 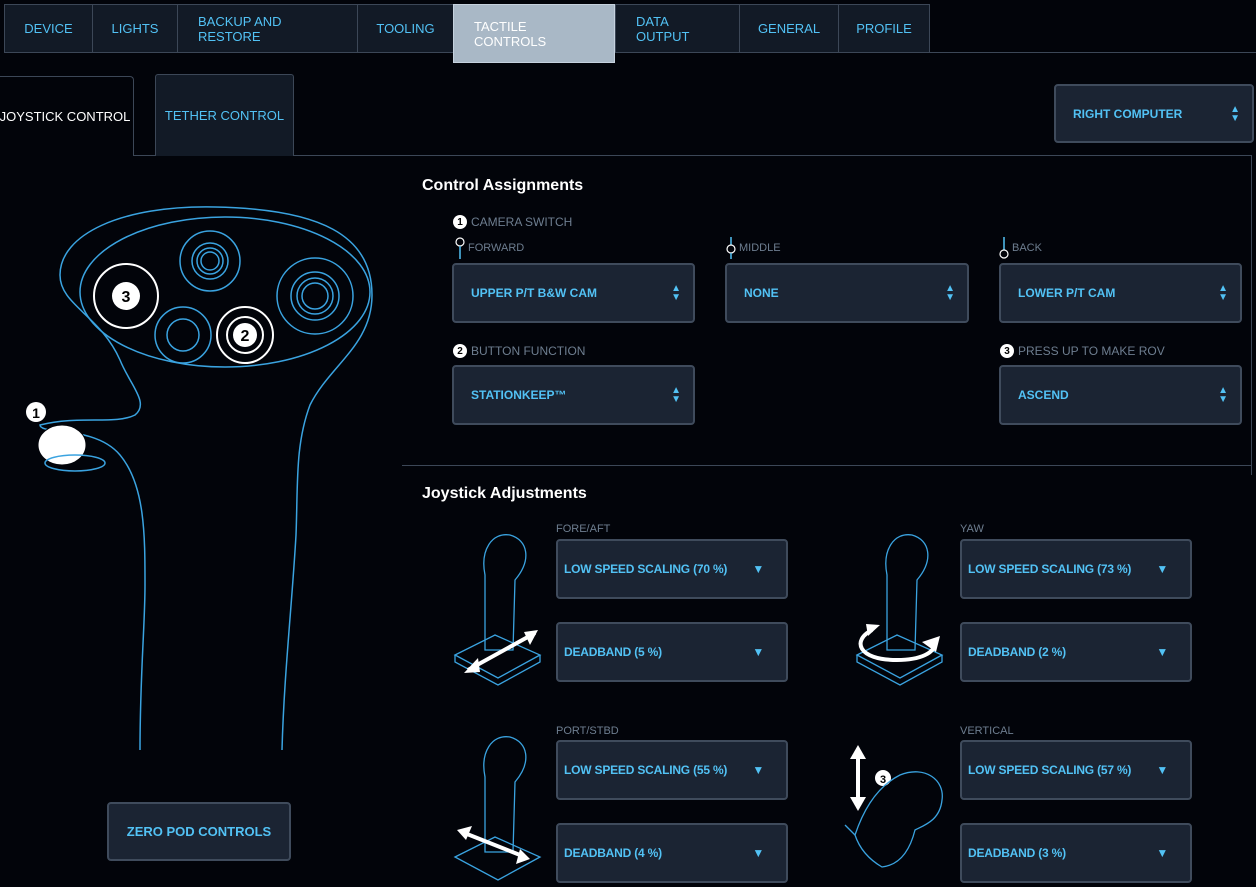 I want to click on number-badge: 1, so click(x=460, y=222).